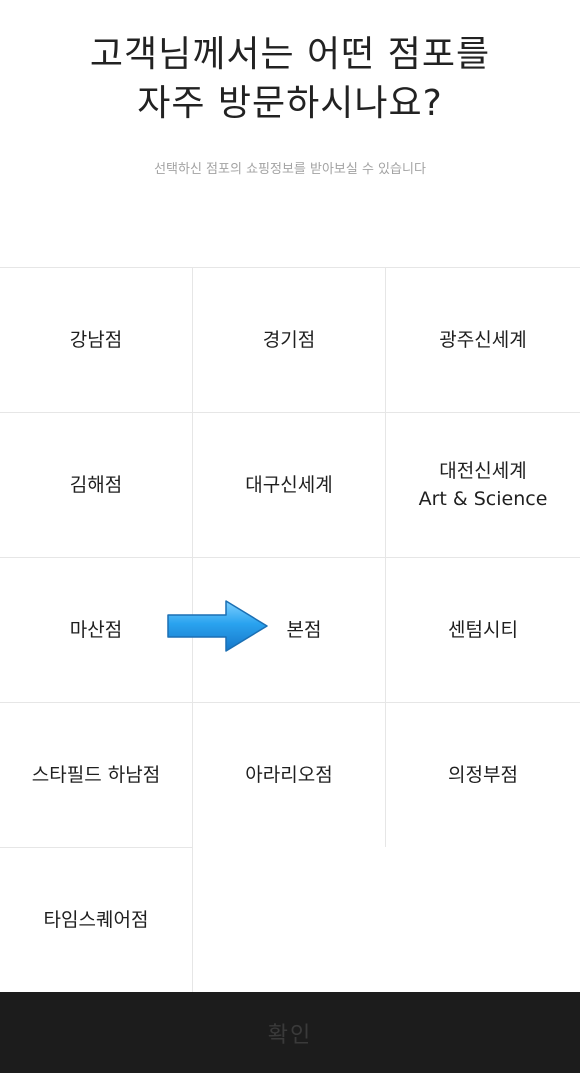  Describe the element at coordinates (483, 484) in the screenshot. I see `store-option-daejeon: 대전신세계 Art & Science` at that location.